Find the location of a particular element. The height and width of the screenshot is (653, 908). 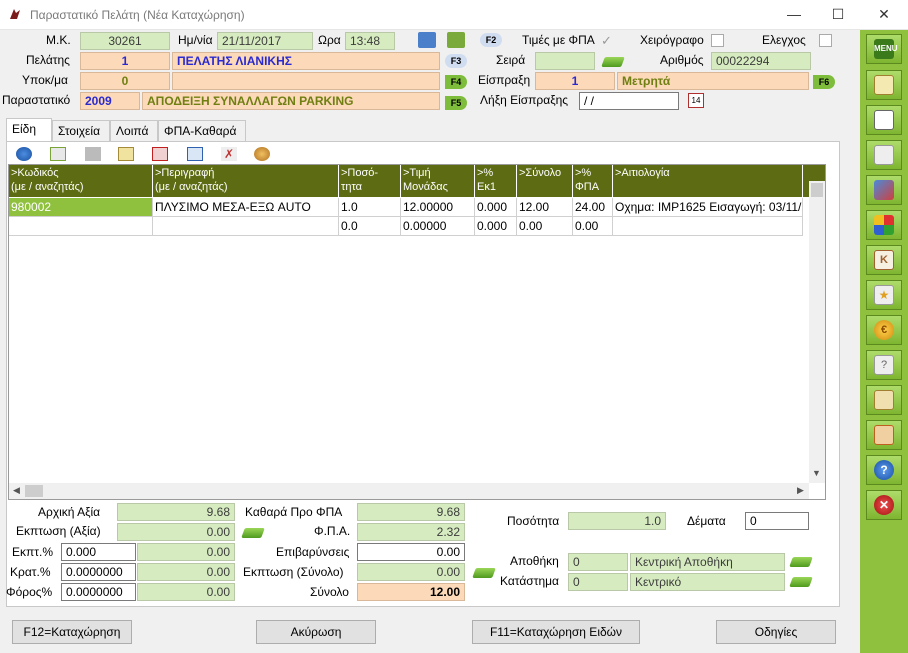

calendar-icon: 14 is located at coordinates (696, 100).